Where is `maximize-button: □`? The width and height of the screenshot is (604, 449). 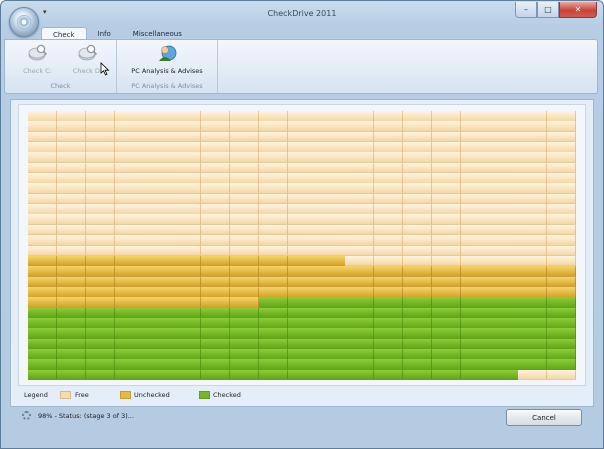 maximize-button: □ is located at coordinates (548, 10).